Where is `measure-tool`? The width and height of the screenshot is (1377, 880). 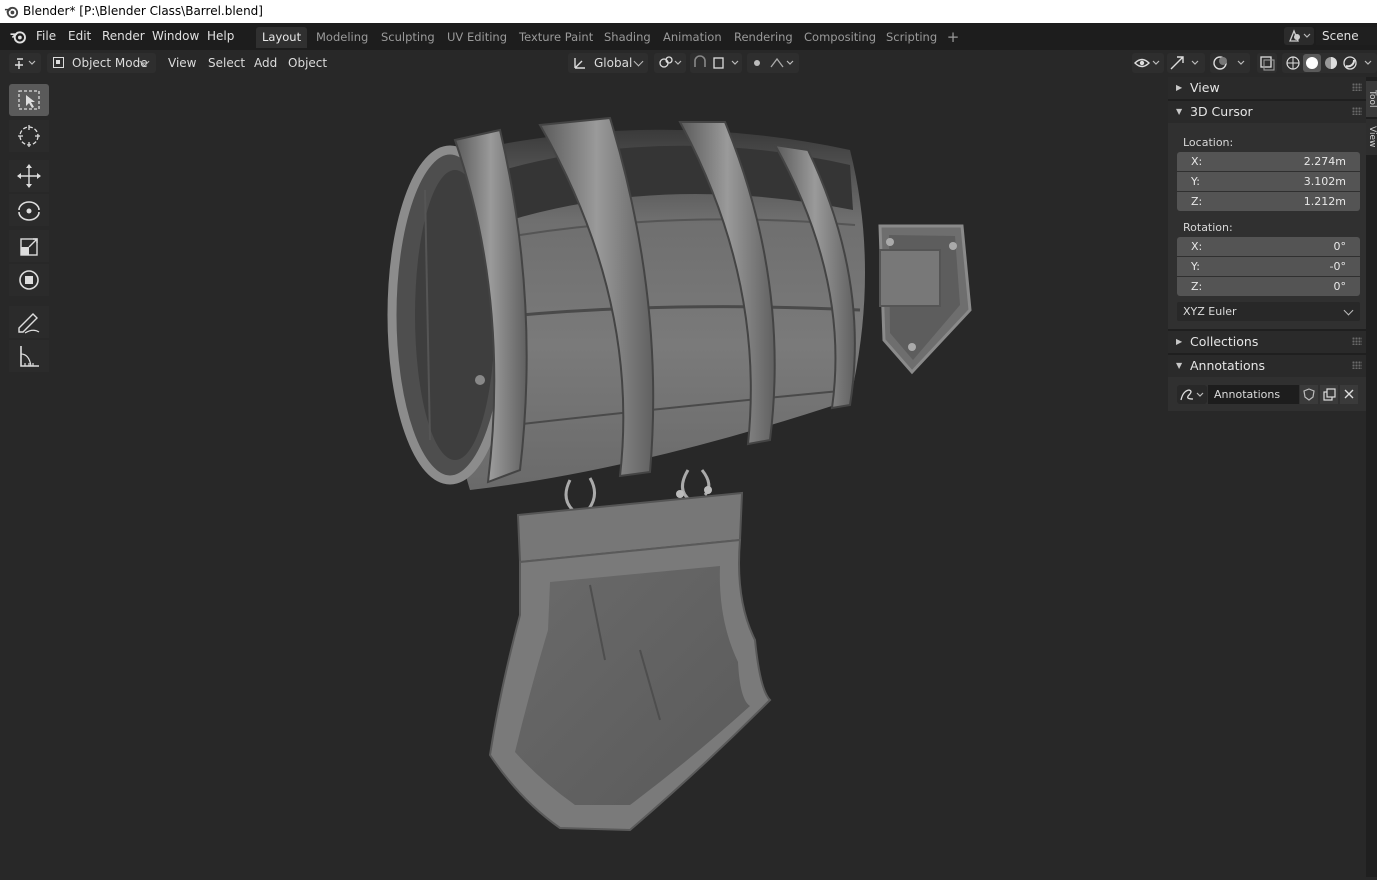
measure-tool is located at coordinates (29, 356).